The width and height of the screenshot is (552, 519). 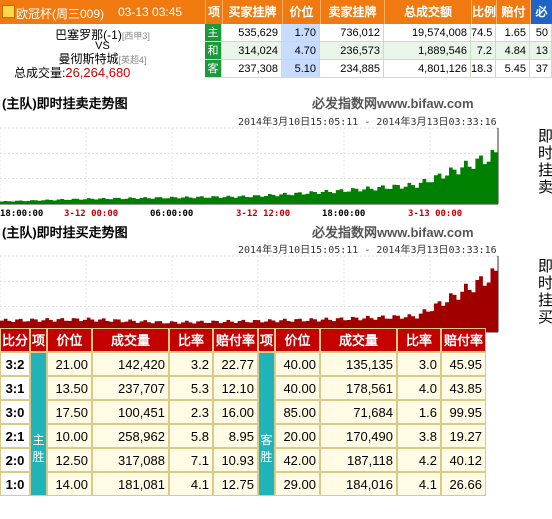 What do you see at coordinates (463, 364) in the screenshot?
I see `table-cell-a_payout: 45.95` at bounding box center [463, 364].